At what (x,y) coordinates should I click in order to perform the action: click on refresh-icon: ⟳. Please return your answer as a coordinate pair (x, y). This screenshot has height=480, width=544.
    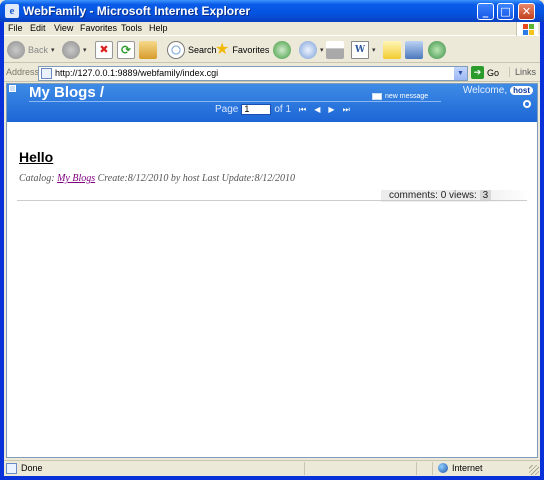
    Looking at the image, I should click on (126, 50).